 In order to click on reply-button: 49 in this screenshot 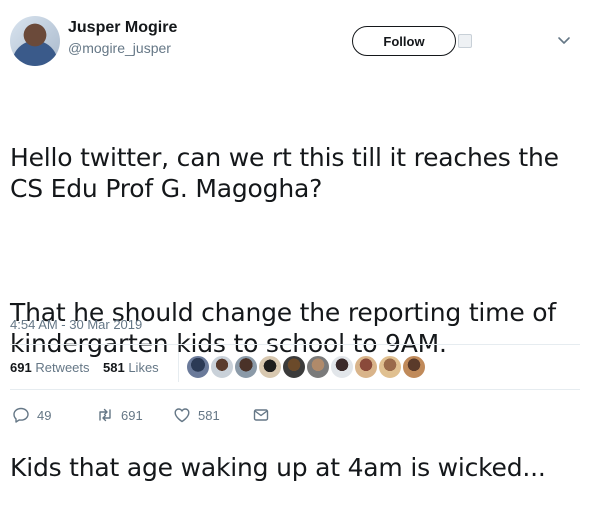, I will do `click(31, 415)`.